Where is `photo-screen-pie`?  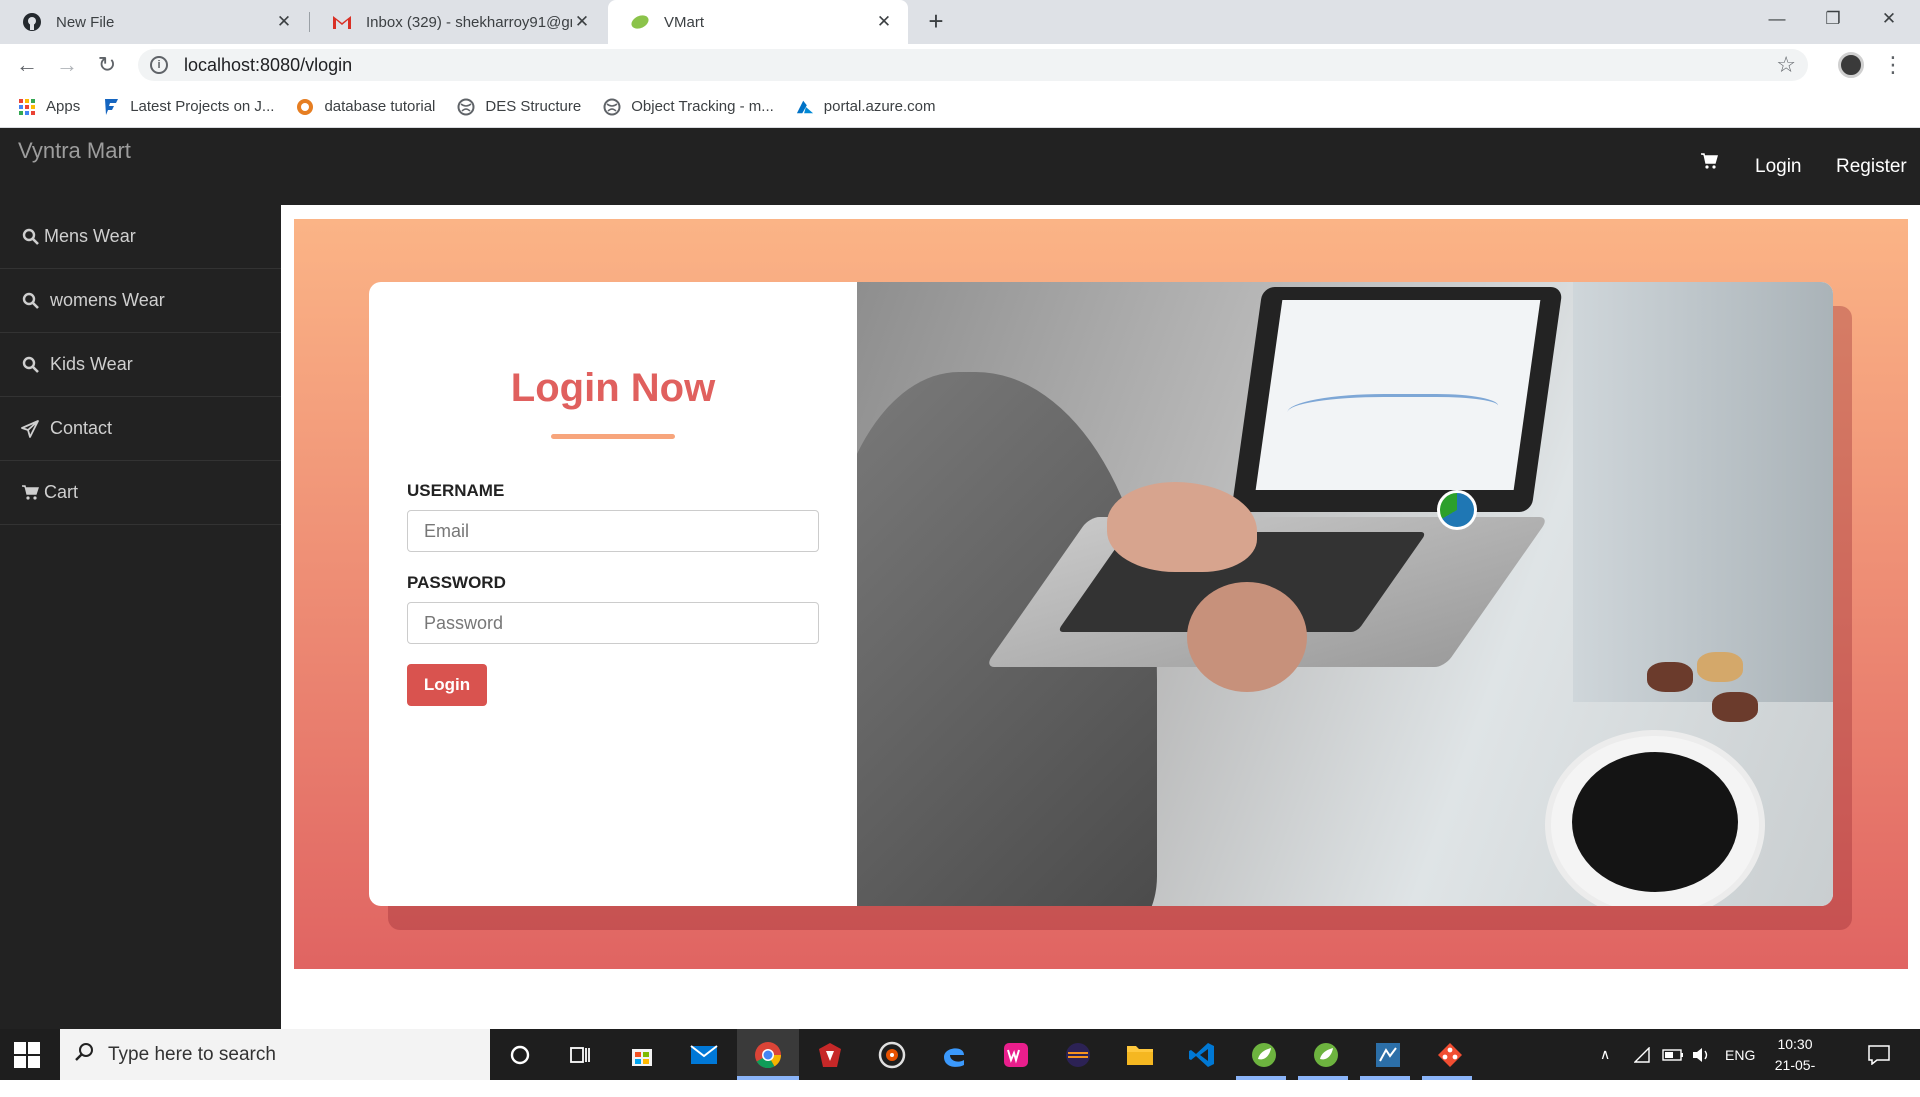 photo-screen-pie is located at coordinates (1457, 510).